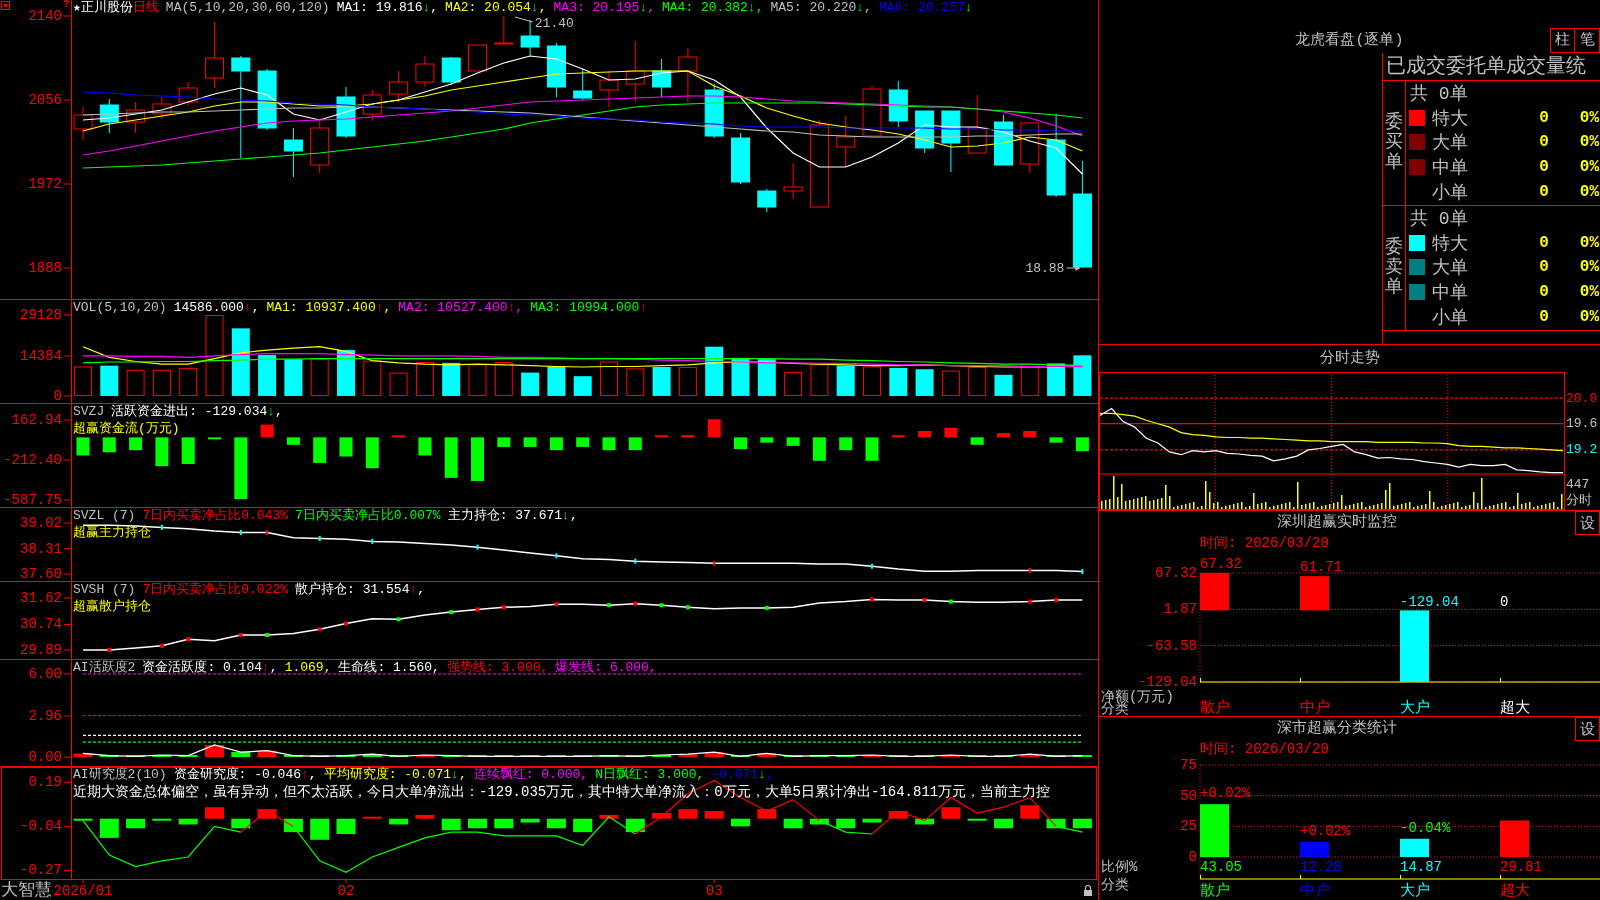 The image size is (1600, 900). Describe the element at coordinates (106, 8) in the screenshot. I see `stock-name: 正川股份` at that location.